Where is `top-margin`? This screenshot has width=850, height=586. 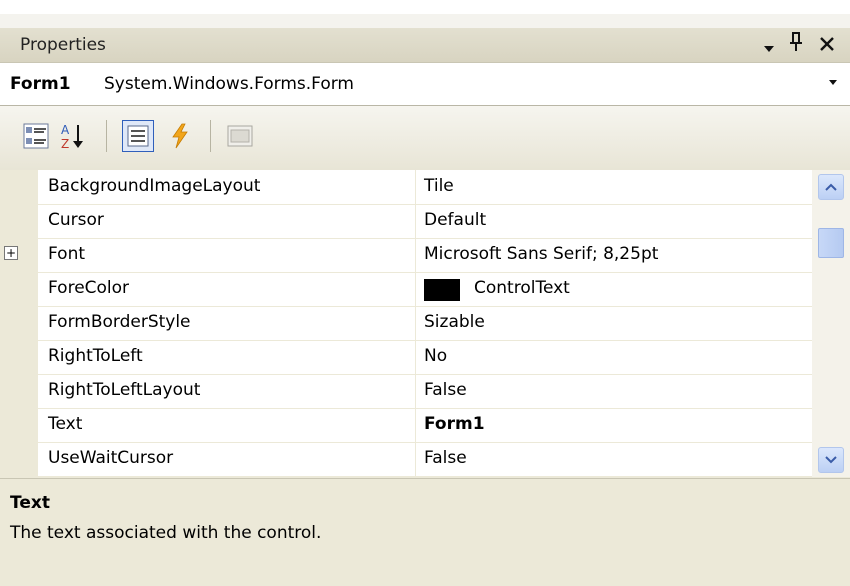
top-margin is located at coordinates (425, 7).